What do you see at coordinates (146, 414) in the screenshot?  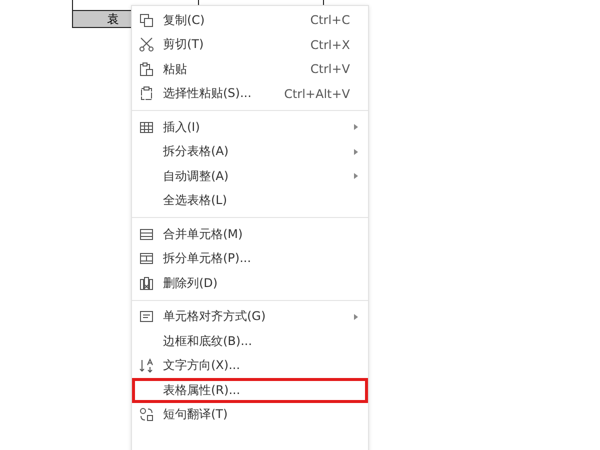 I see `translate-icon` at bounding box center [146, 414].